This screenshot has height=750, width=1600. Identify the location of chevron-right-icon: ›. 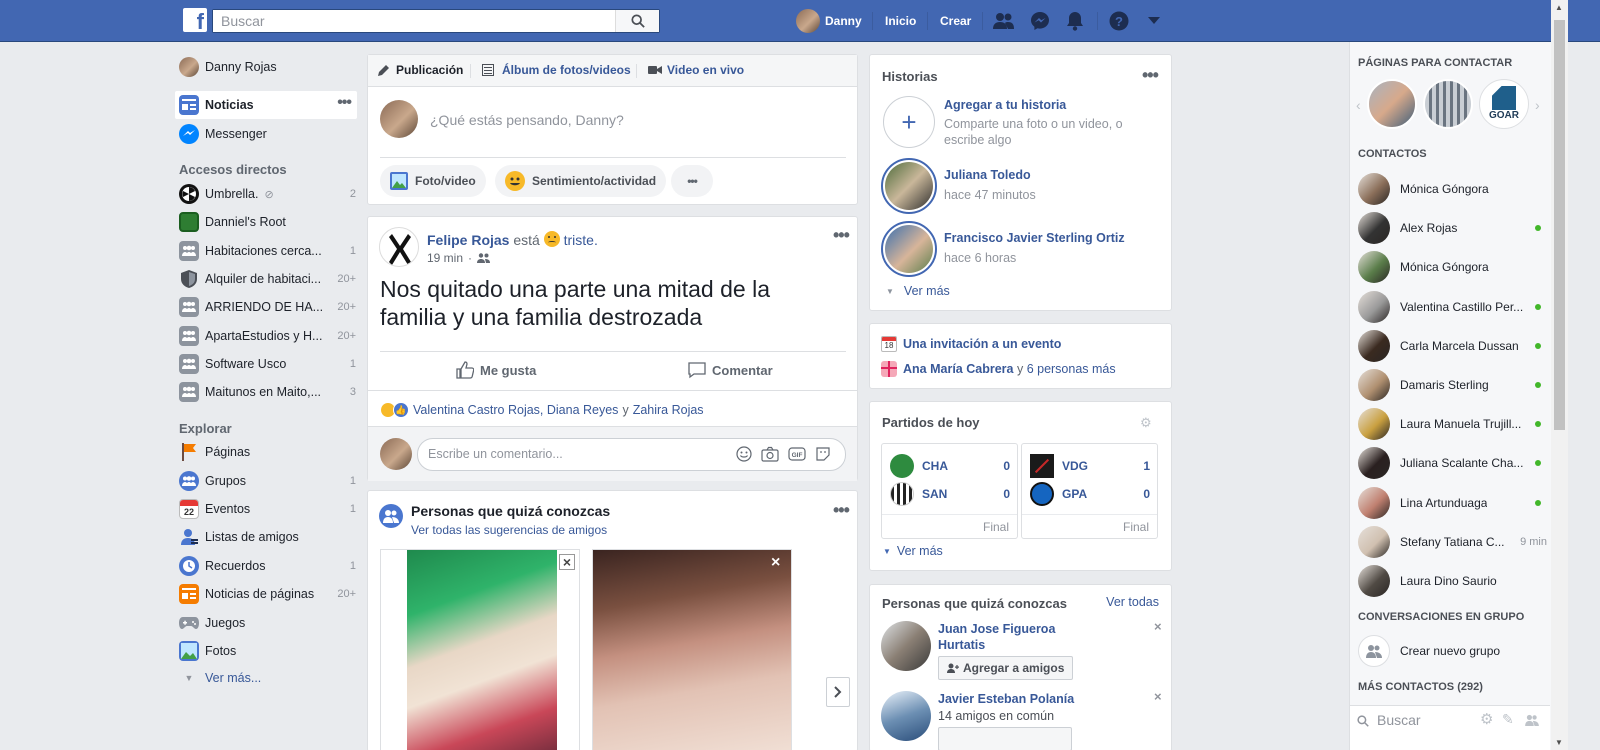
(1537, 105).